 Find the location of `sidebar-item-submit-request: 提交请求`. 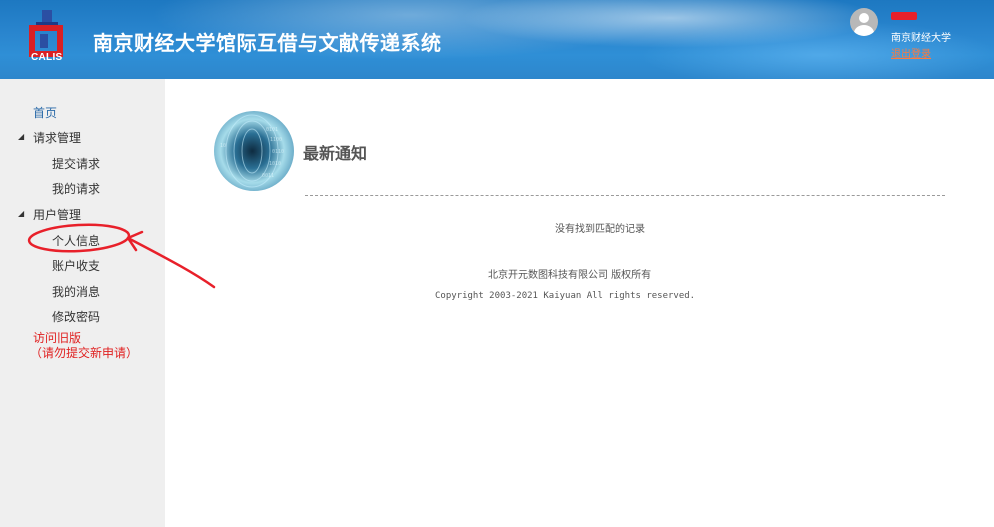

sidebar-item-submit-request: 提交请求 is located at coordinates (76, 163).